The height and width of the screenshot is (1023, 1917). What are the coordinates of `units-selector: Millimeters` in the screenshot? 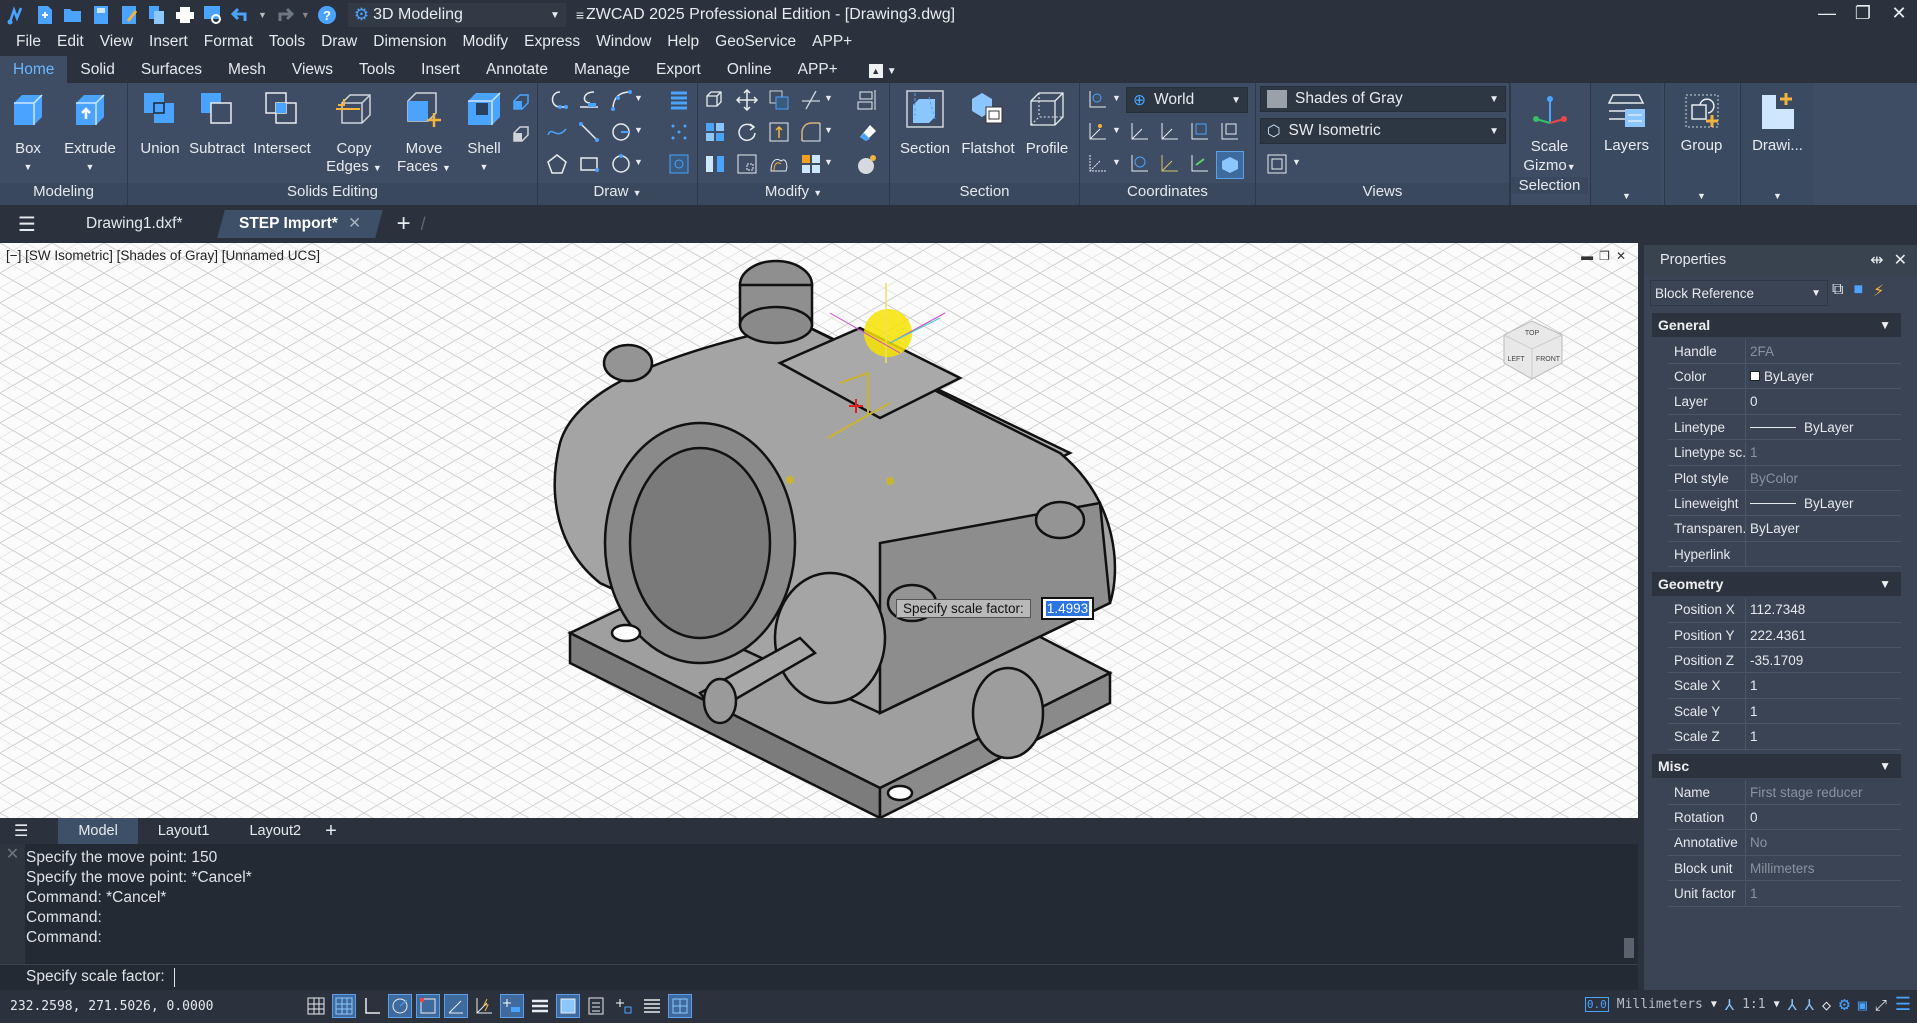 It's located at (1660, 1004).